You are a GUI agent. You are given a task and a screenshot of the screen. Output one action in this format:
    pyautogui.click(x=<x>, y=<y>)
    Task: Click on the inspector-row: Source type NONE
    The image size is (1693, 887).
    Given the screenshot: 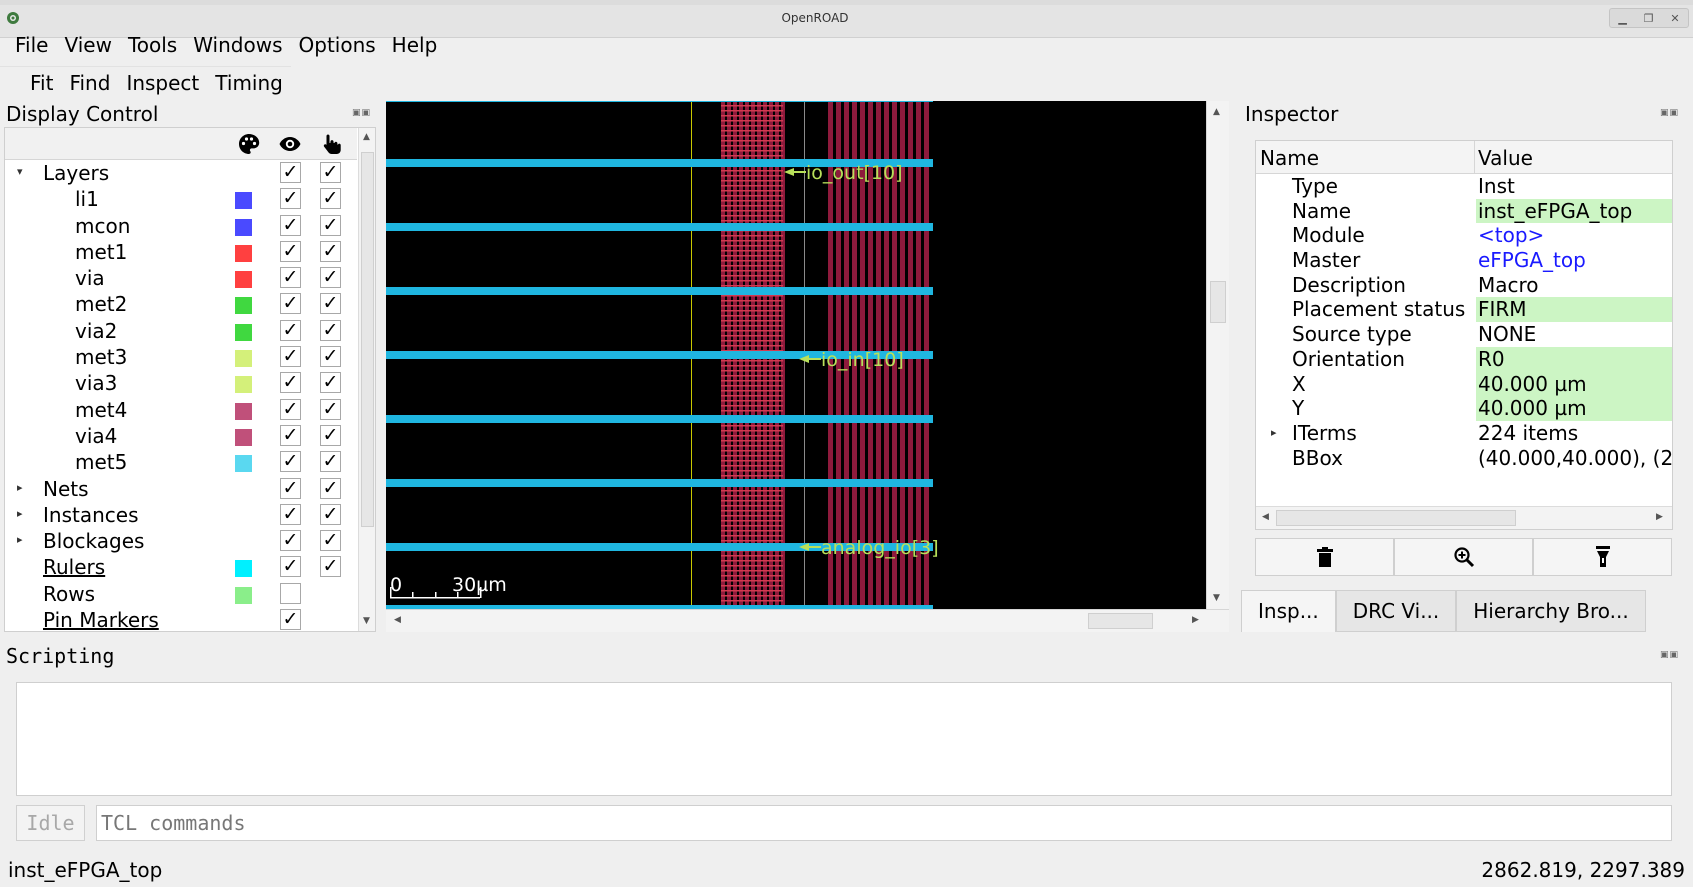 What is the action you would take?
    pyautogui.click(x=1464, y=334)
    